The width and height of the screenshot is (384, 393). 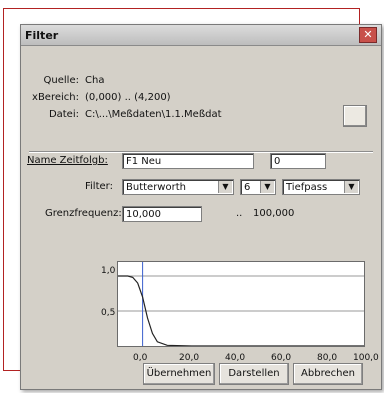 What do you see at coordinates (153, 114) in the screenshot?
I see `info-value: C:\...\Meßdaten\1.1.Meßdat` at bounding box center [153, 114].